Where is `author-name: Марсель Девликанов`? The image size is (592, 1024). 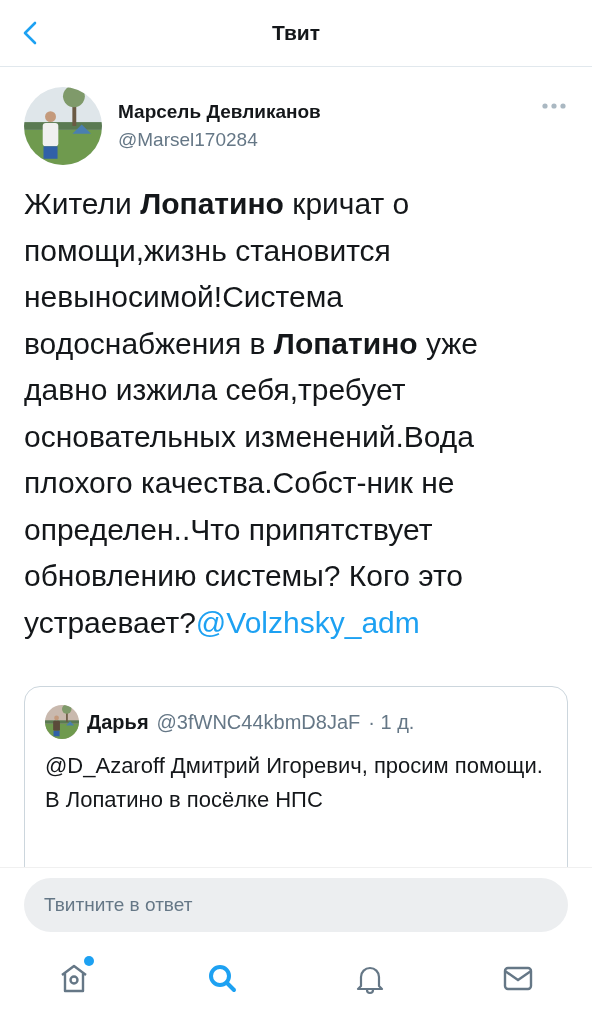 author-name: Марсель Девликанов is located at coordinates (322, 112).